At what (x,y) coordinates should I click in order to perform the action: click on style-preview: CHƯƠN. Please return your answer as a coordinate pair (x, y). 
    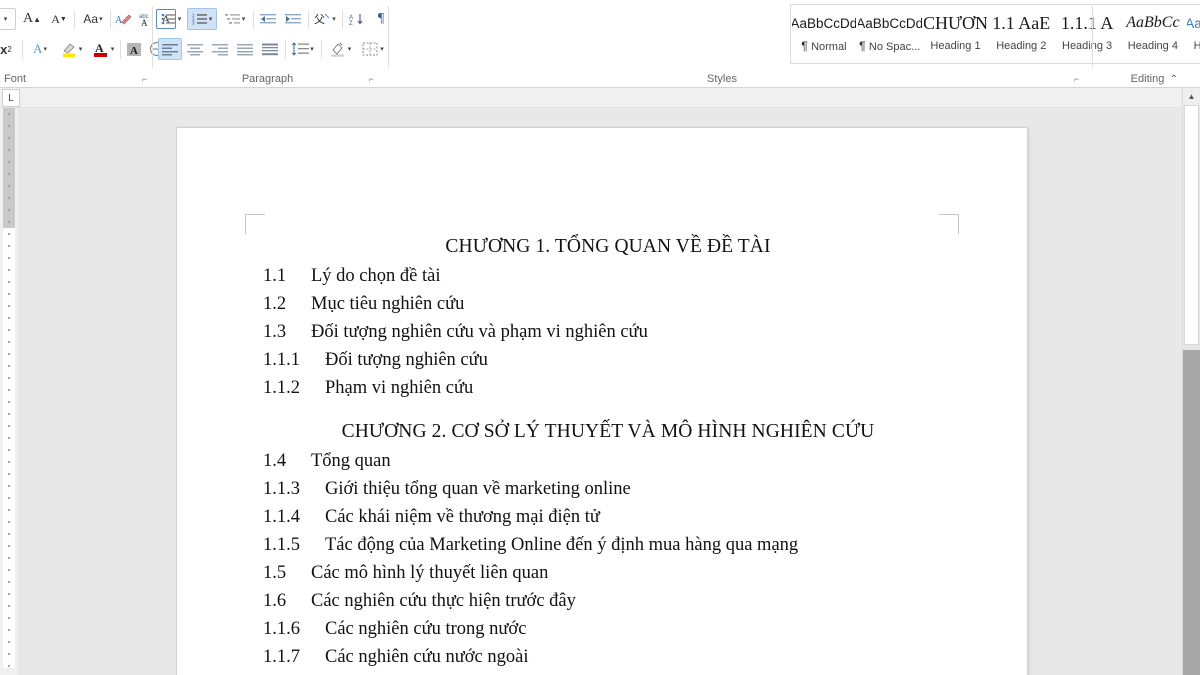
    Looking at the image, I should click on (955, 22).